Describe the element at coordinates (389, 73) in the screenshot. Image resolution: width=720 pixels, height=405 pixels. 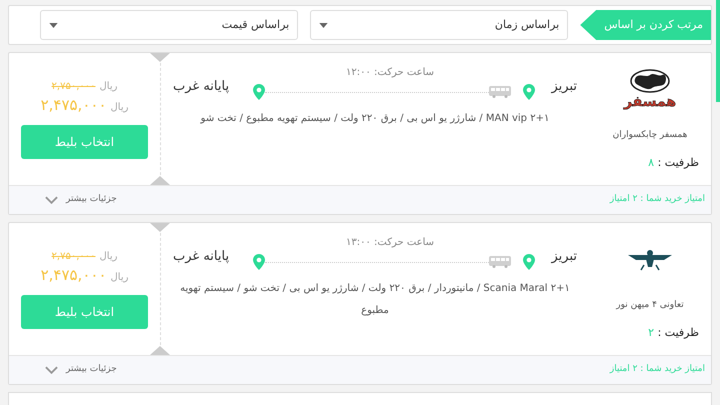
I see `departure-time: ساعت حرکت: ۱۲:۰۰` at that location.